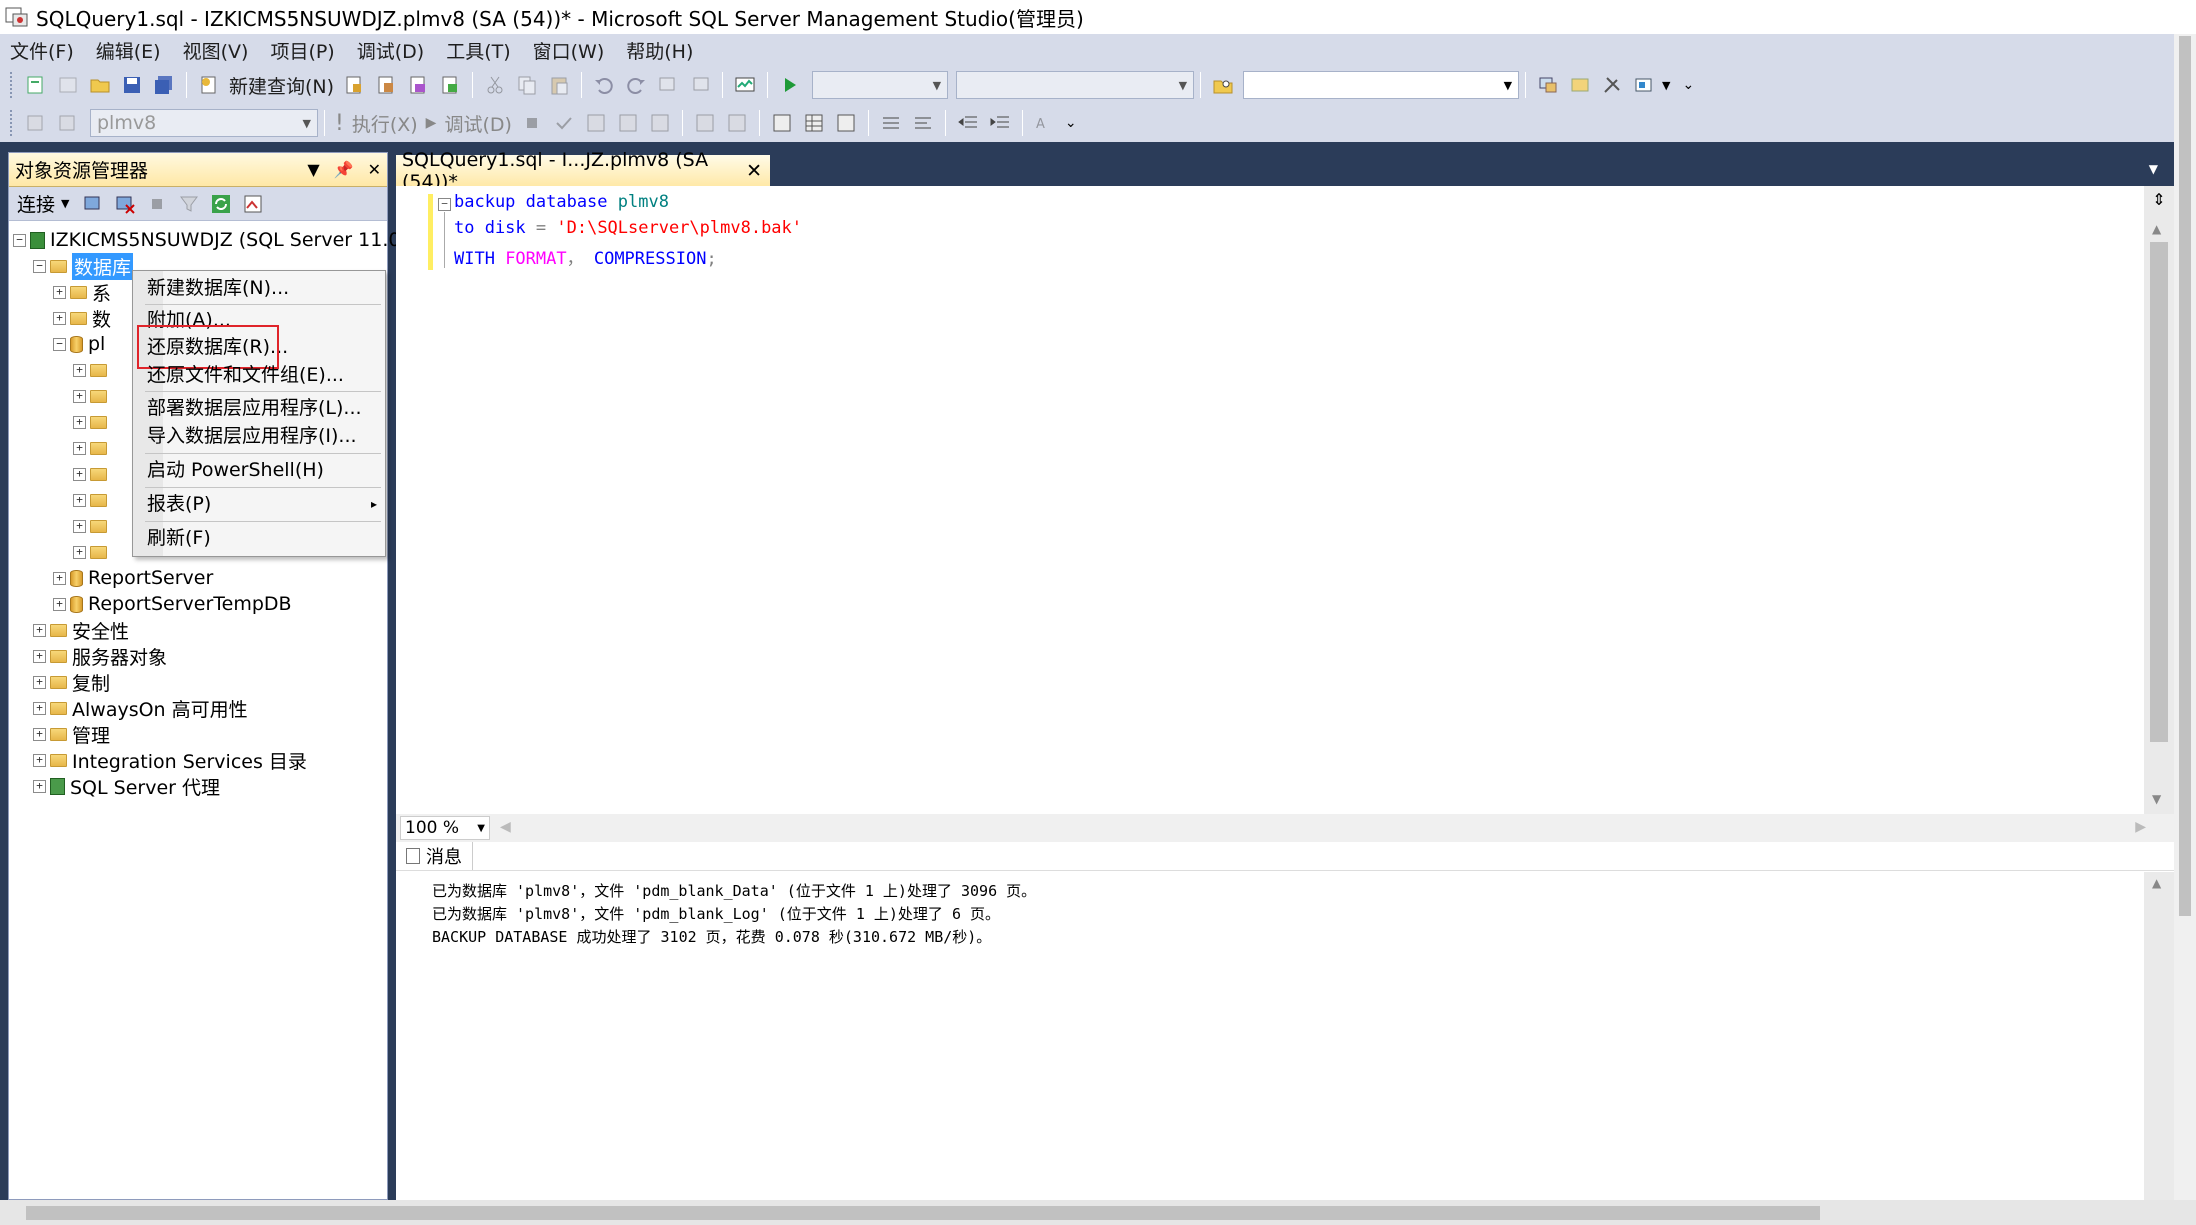 This screenshot has width=2196, height=1225. I want to click on cut-icon, so click(495, 85).